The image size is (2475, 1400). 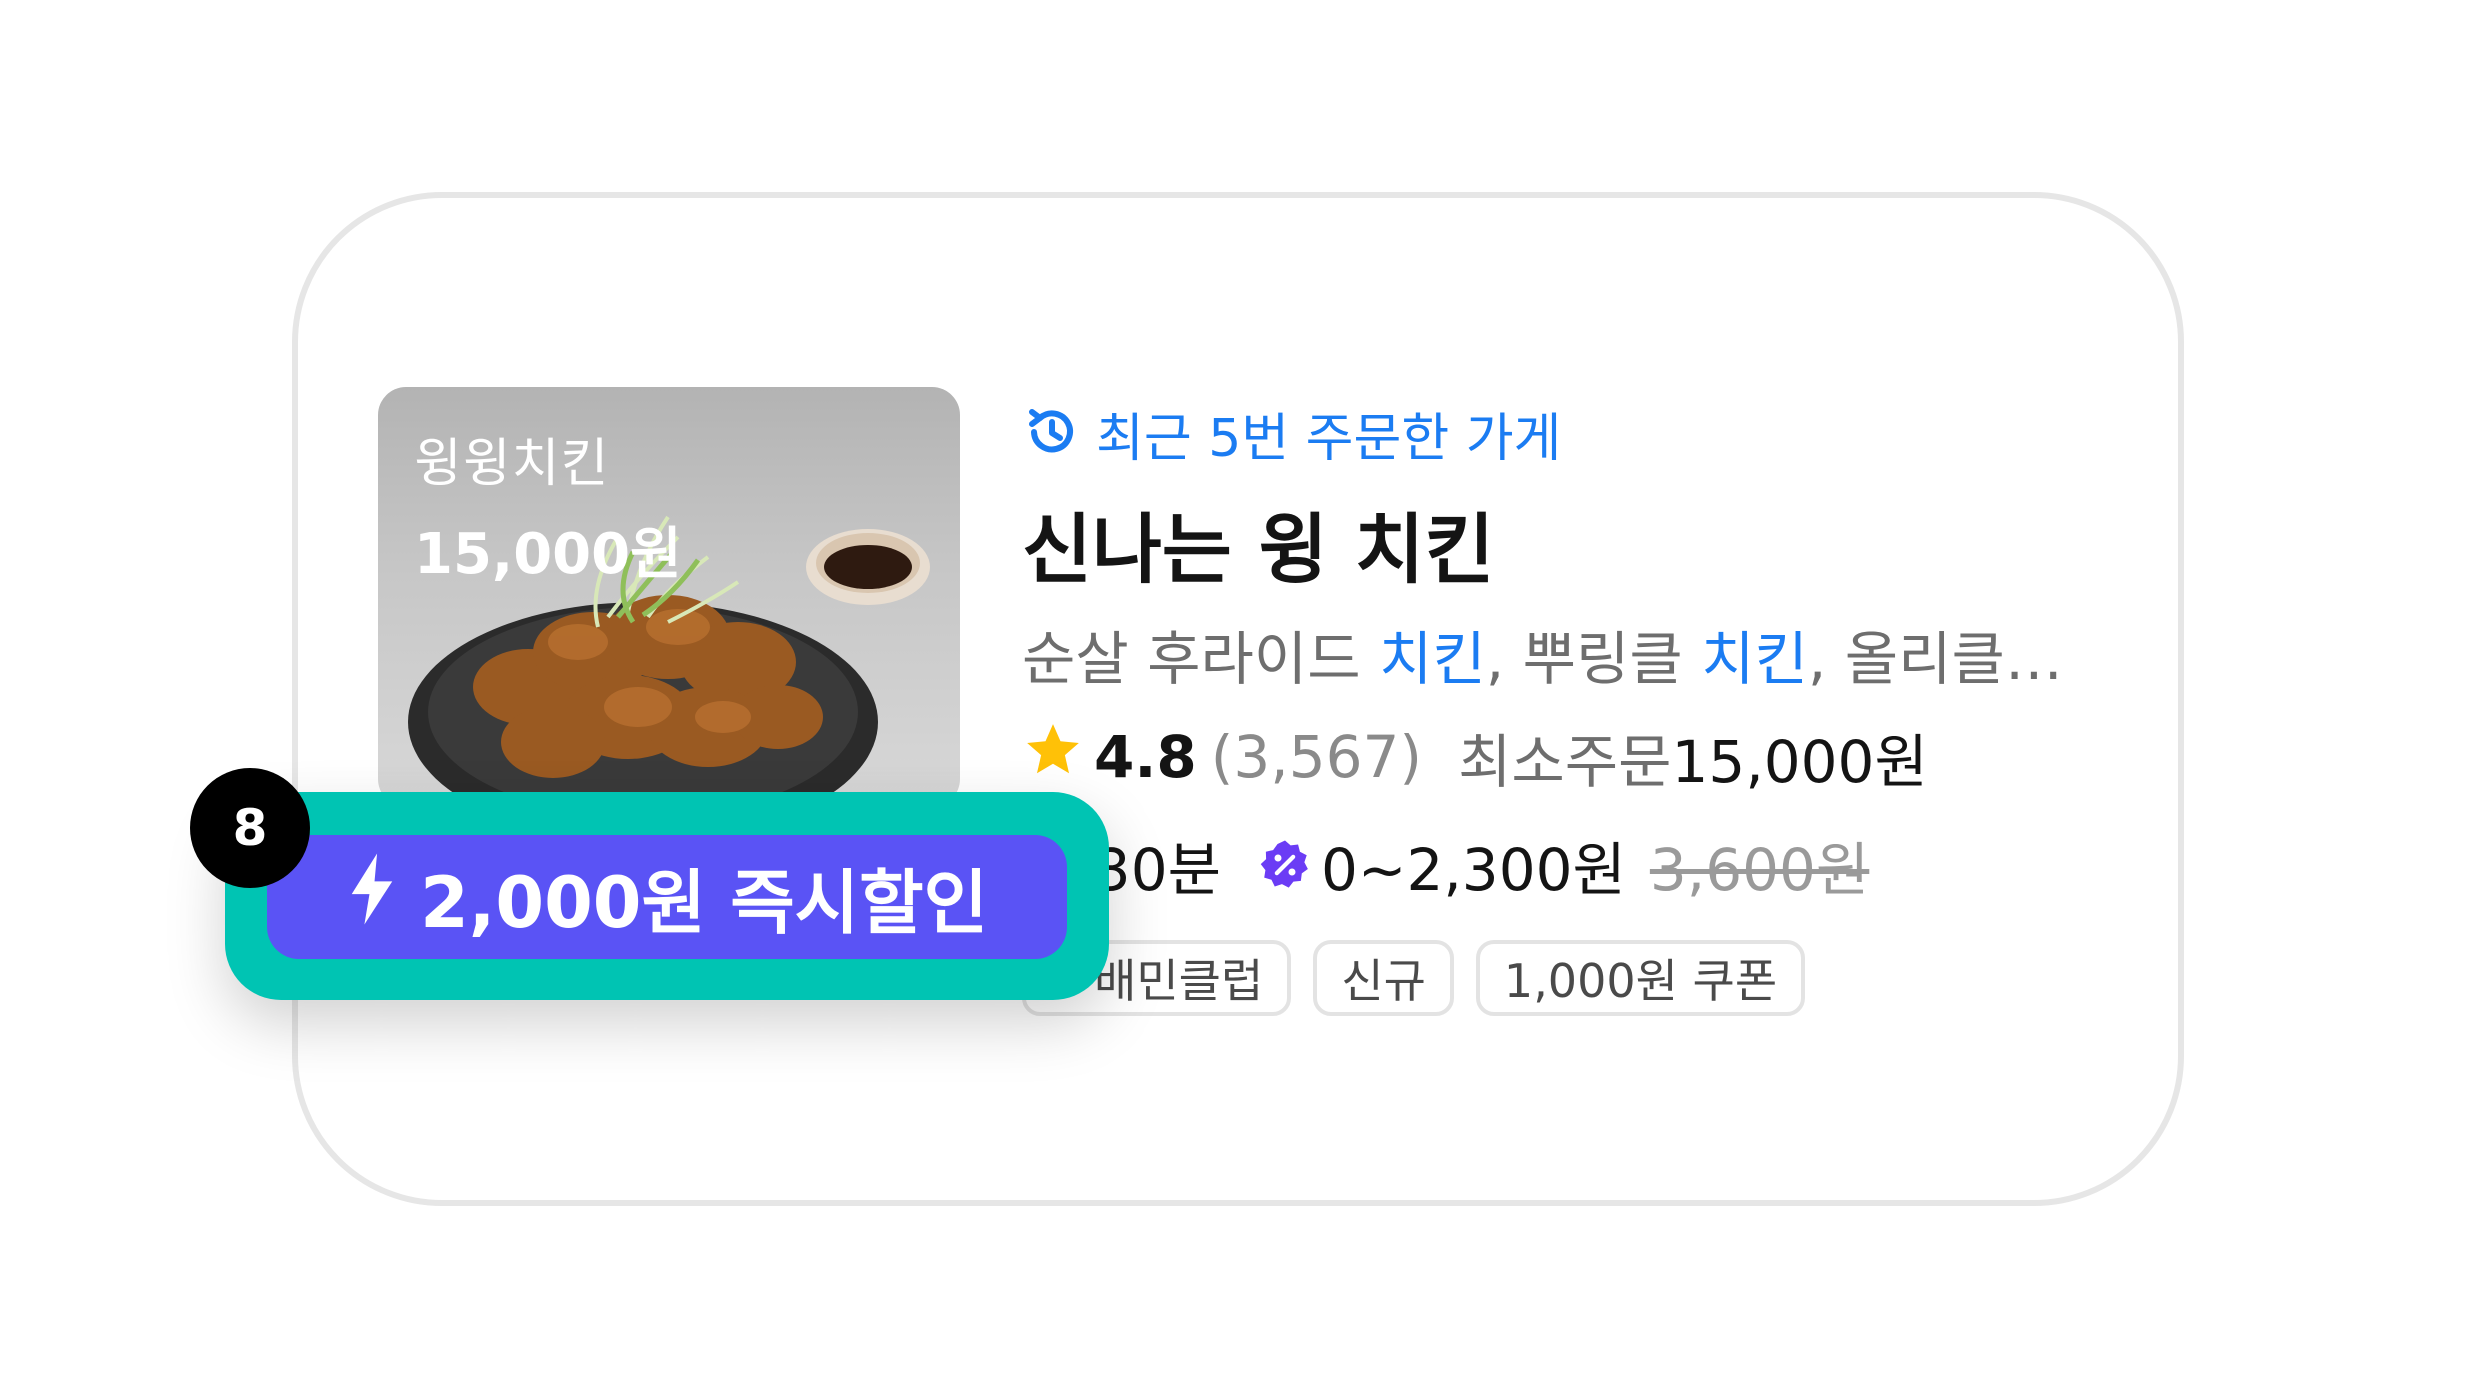 What do you see at coordinates (1179, 981) in the screenshot?
I see `tag-label: 배민클럽` at bounding box center [1179, 981].